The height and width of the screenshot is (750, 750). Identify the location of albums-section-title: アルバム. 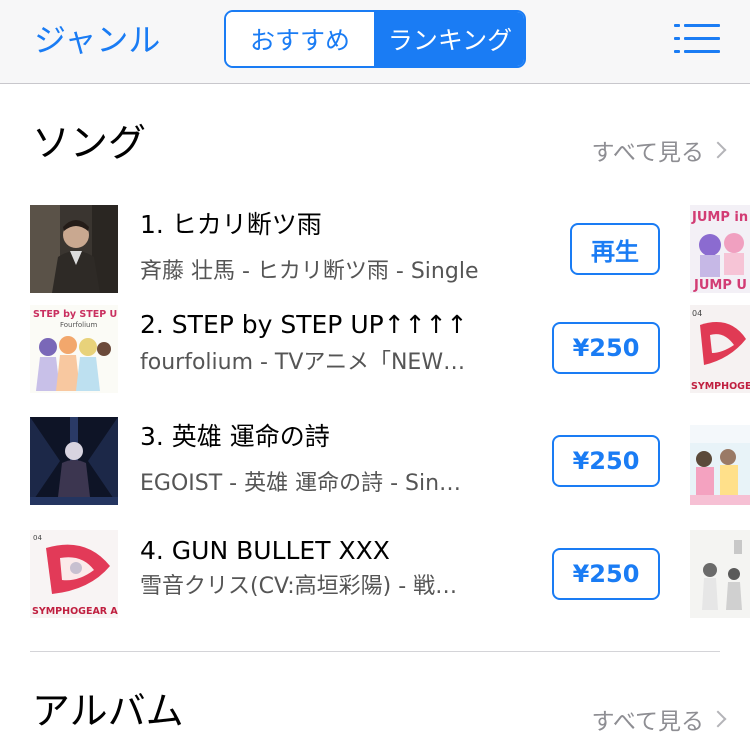
(108, 711).